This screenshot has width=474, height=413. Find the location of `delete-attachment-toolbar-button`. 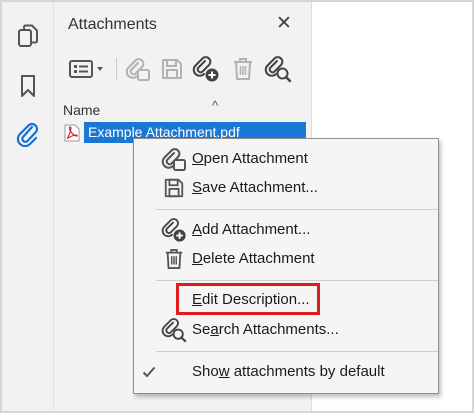

delete-attachment-toolbar-button is located at coordinates (243, 69).